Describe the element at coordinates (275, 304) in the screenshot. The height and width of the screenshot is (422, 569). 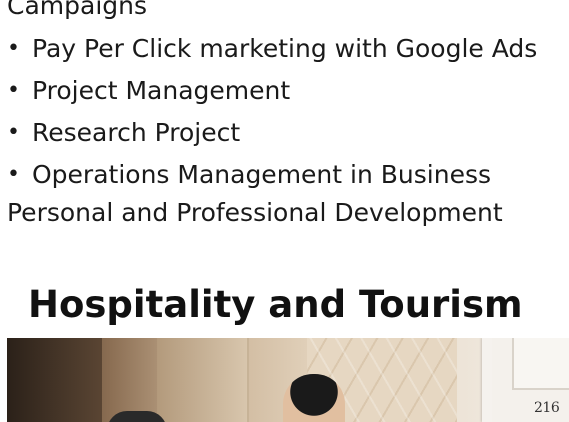
I see `section-heading: Hospitality and Tourism` at that location.